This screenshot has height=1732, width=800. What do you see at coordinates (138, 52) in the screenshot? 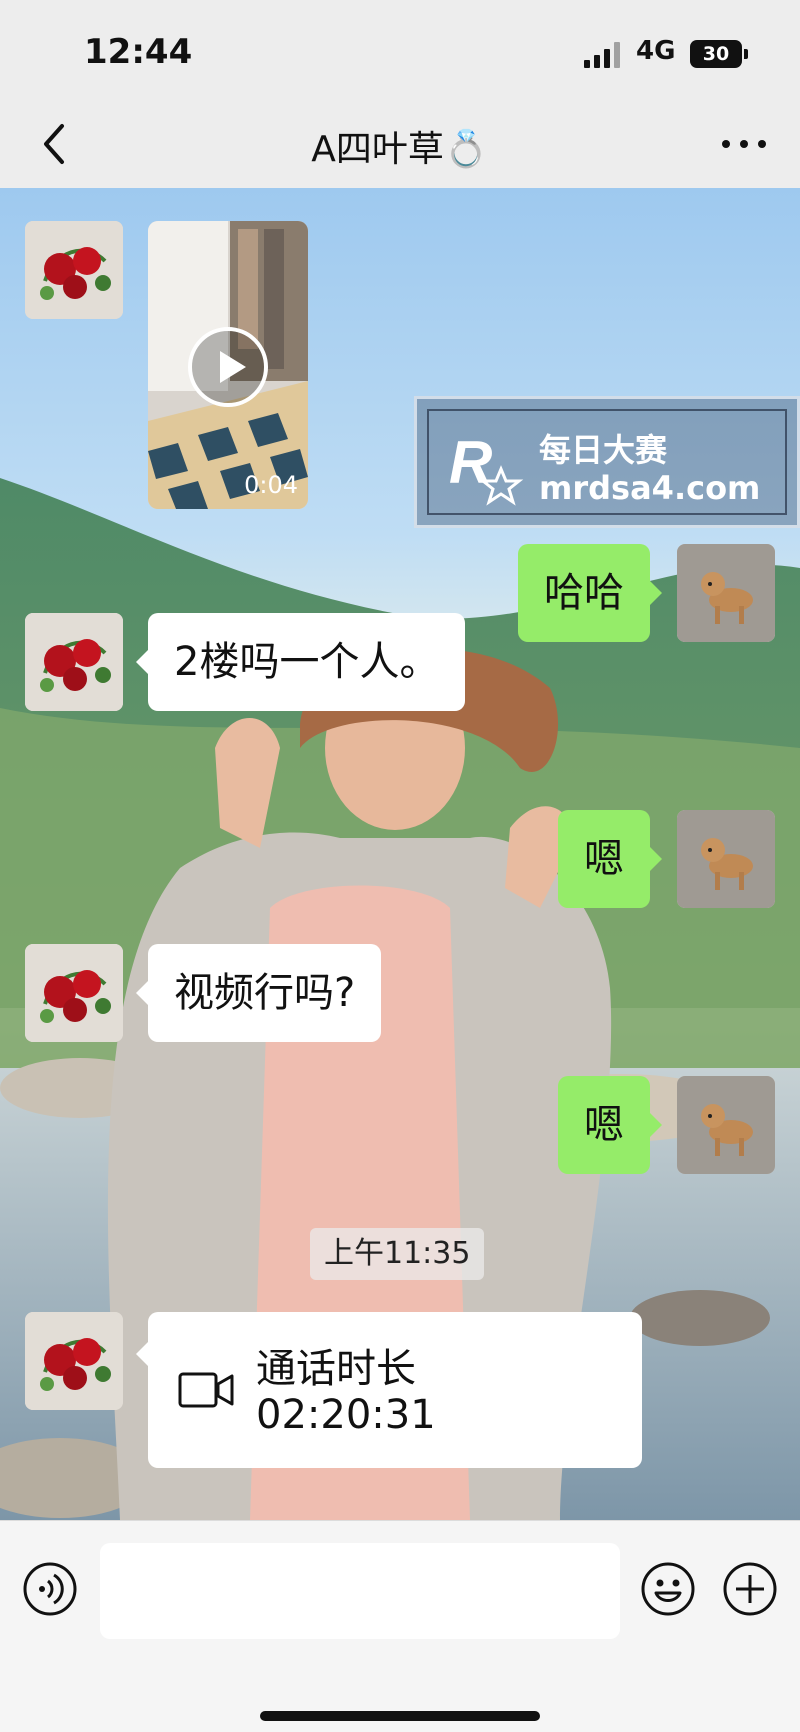
I see `status-time: 12:44` at bounding box center [138, 52].